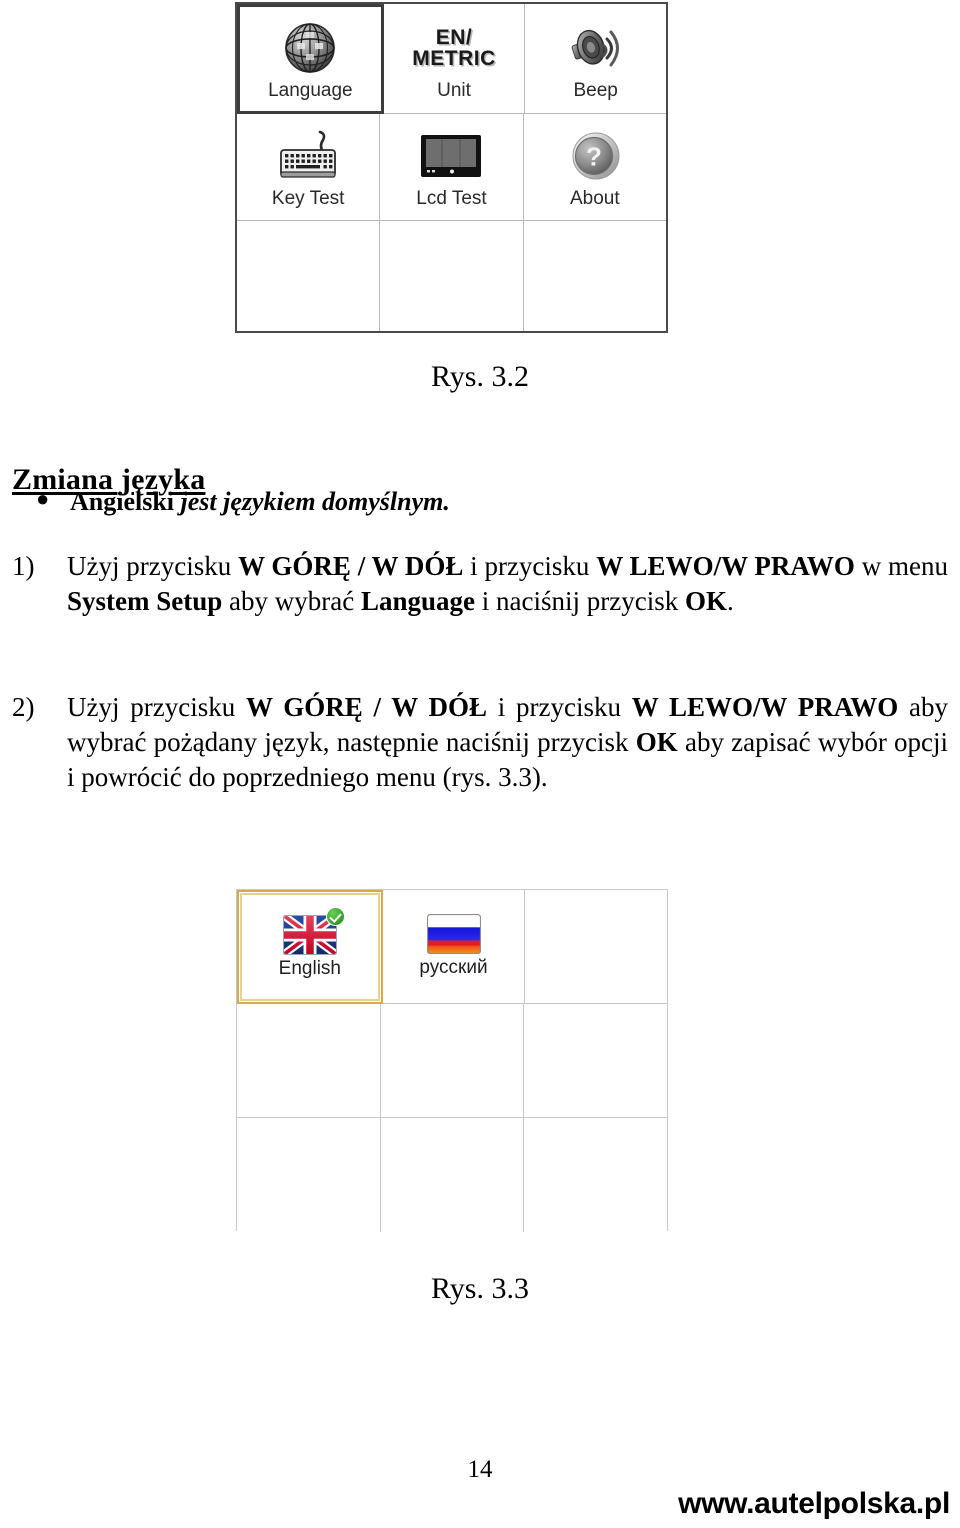 The image size is (960, 1528). I want to click on menu-item-label: Beep, so click(595, 90).